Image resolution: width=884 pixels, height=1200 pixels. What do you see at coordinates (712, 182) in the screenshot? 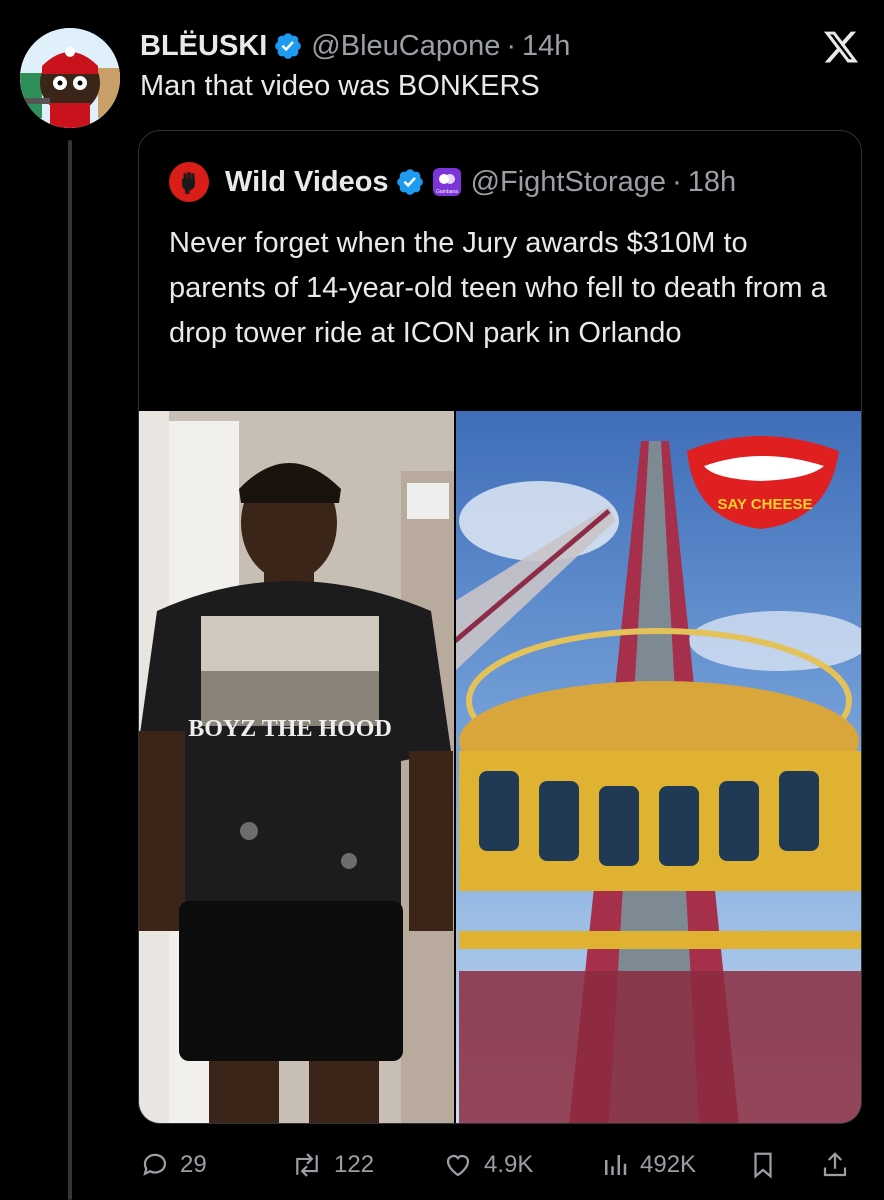
I see `quote-timestamp: 18h` at bounding box center [712, 182].